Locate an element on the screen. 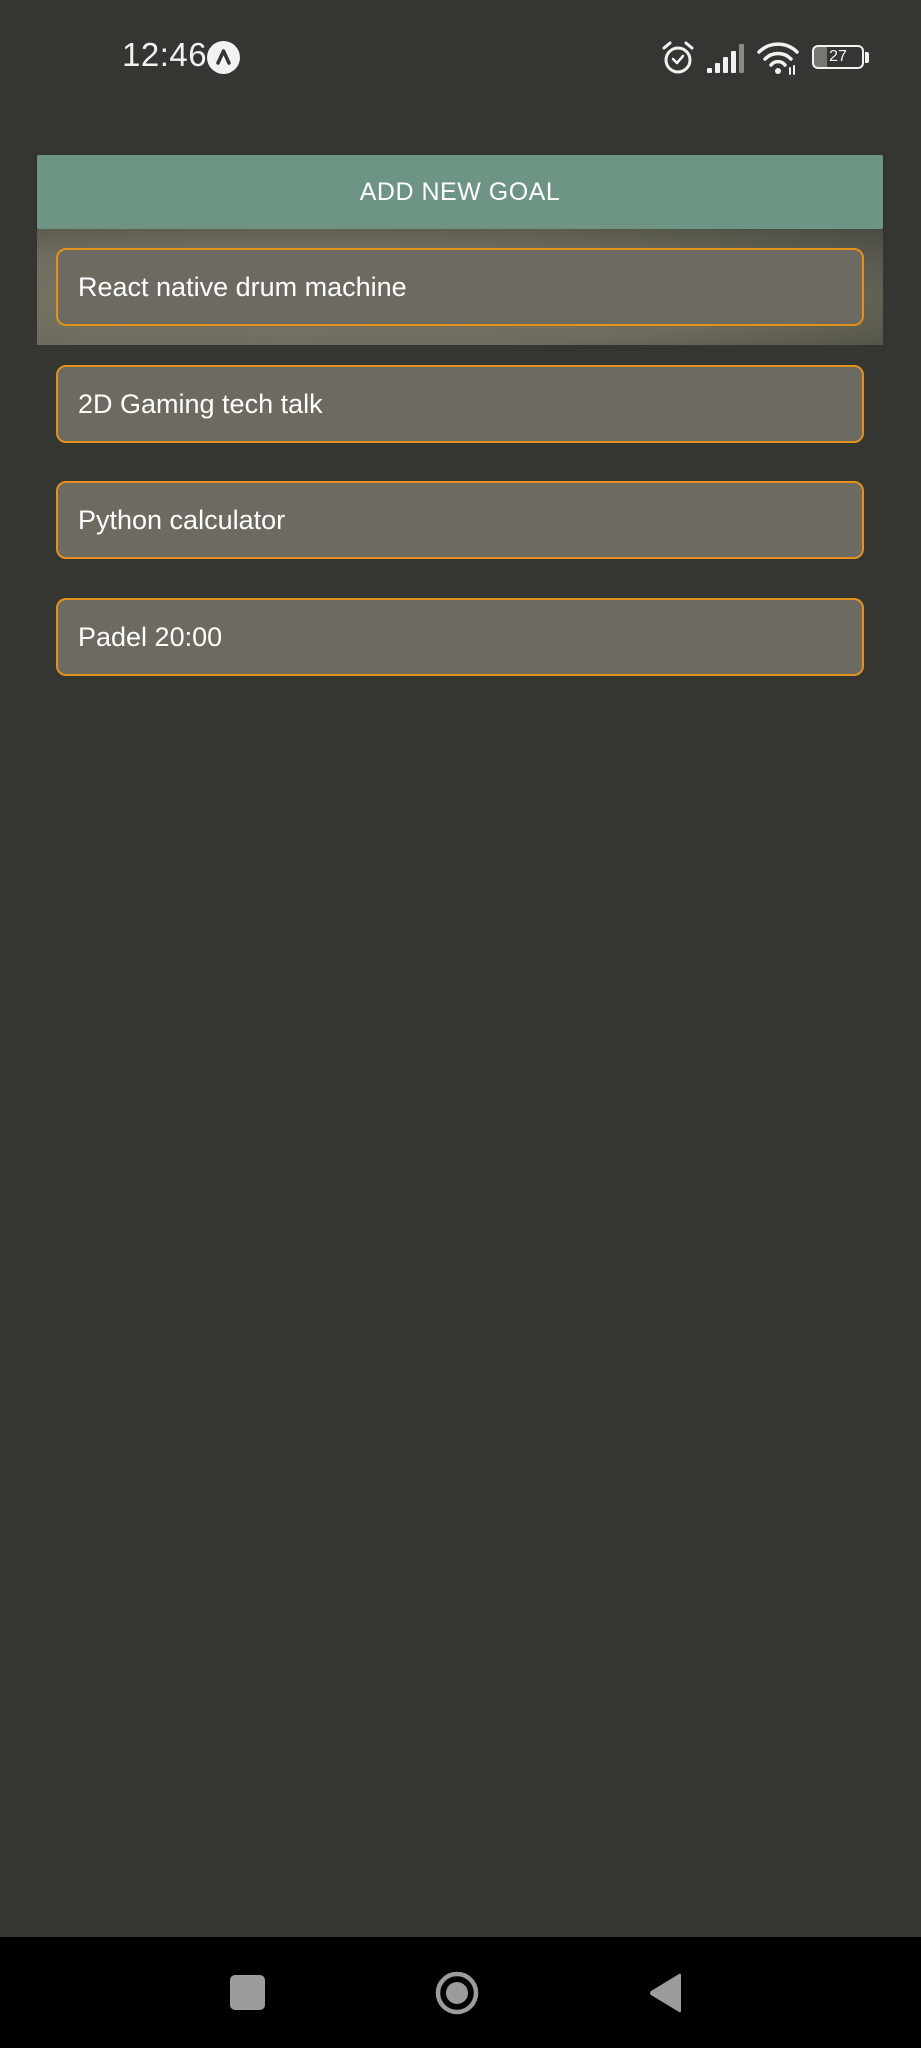 This screenshot has width=921, height=2048. status-bar: 12:46 27 is located at coordinates (460, 57).